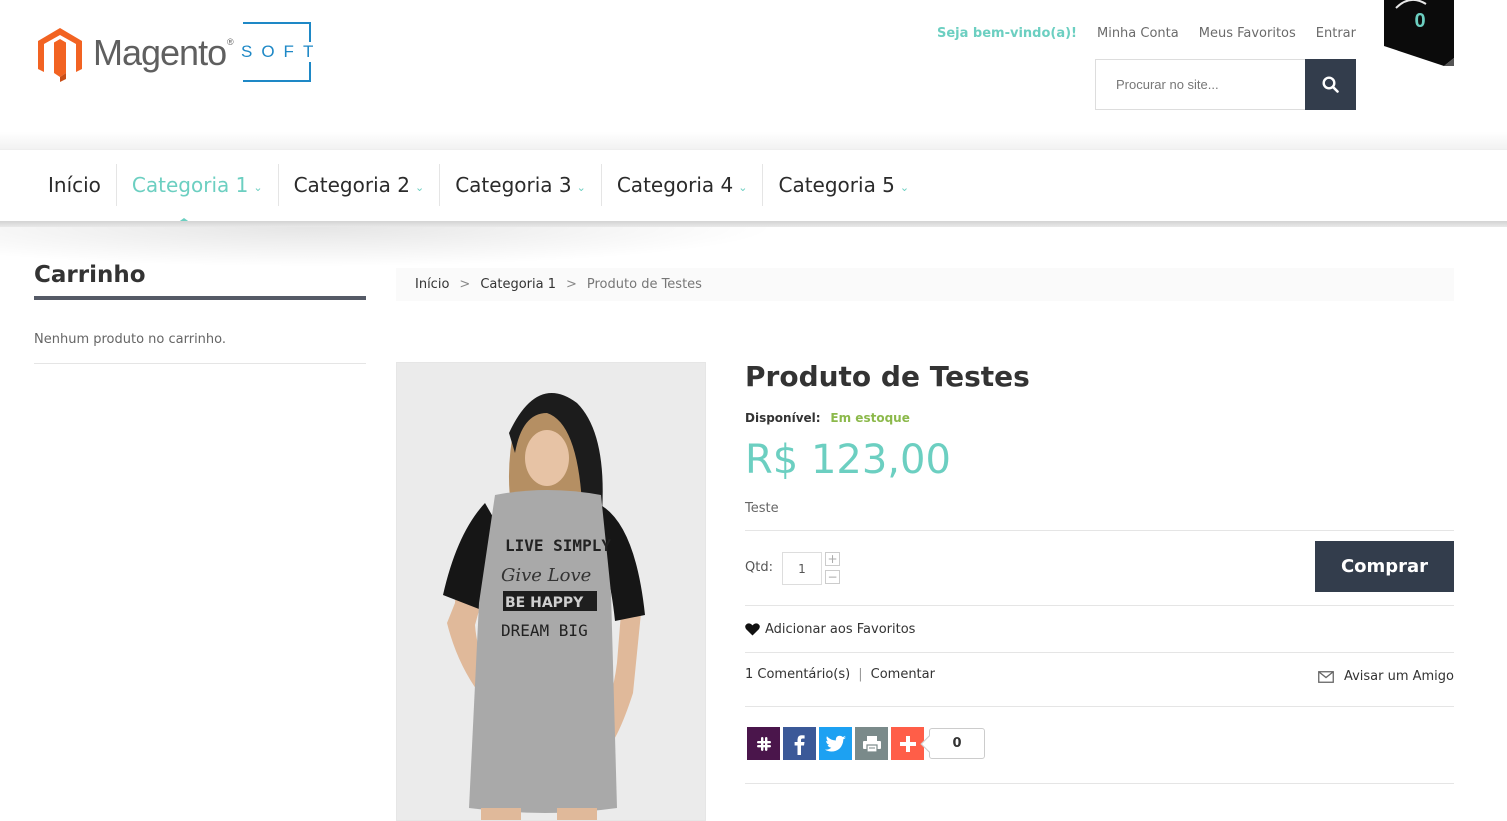 The width and height of the screenshot is (1507, 821). What do you see at coordinates (783, 418) in the screenshot?
I see `availability-label: Disponível:` at bounding box center [783, 418].